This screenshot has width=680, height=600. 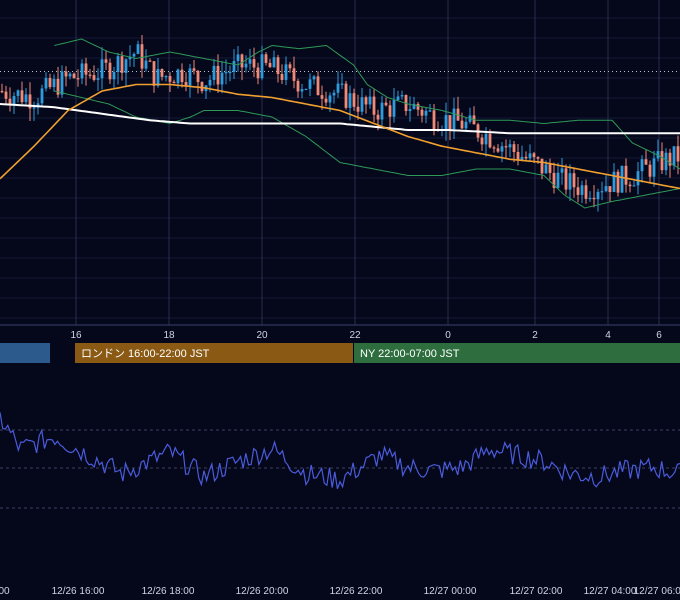 I want to click on osc-x-tick-label: 12/27 06:00, so click(x=657, y=591).